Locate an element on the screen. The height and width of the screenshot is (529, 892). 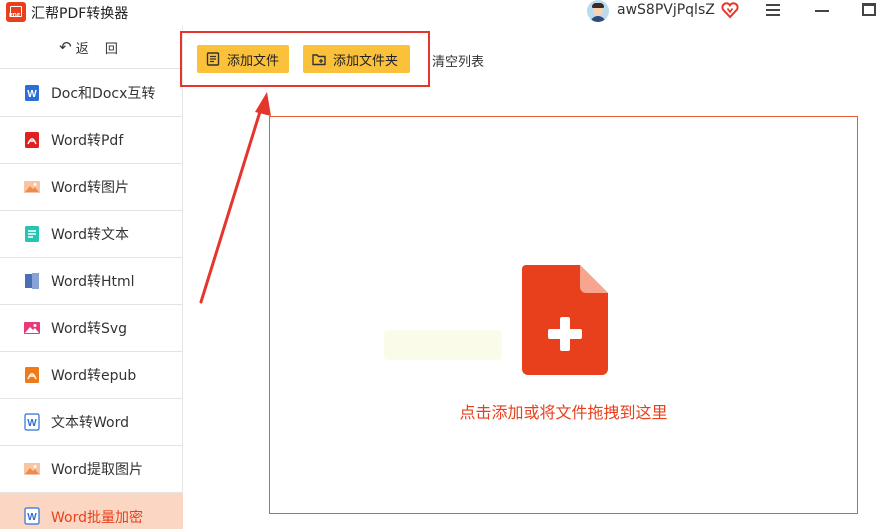
text-file-icon is located at coordinates (32, 234).